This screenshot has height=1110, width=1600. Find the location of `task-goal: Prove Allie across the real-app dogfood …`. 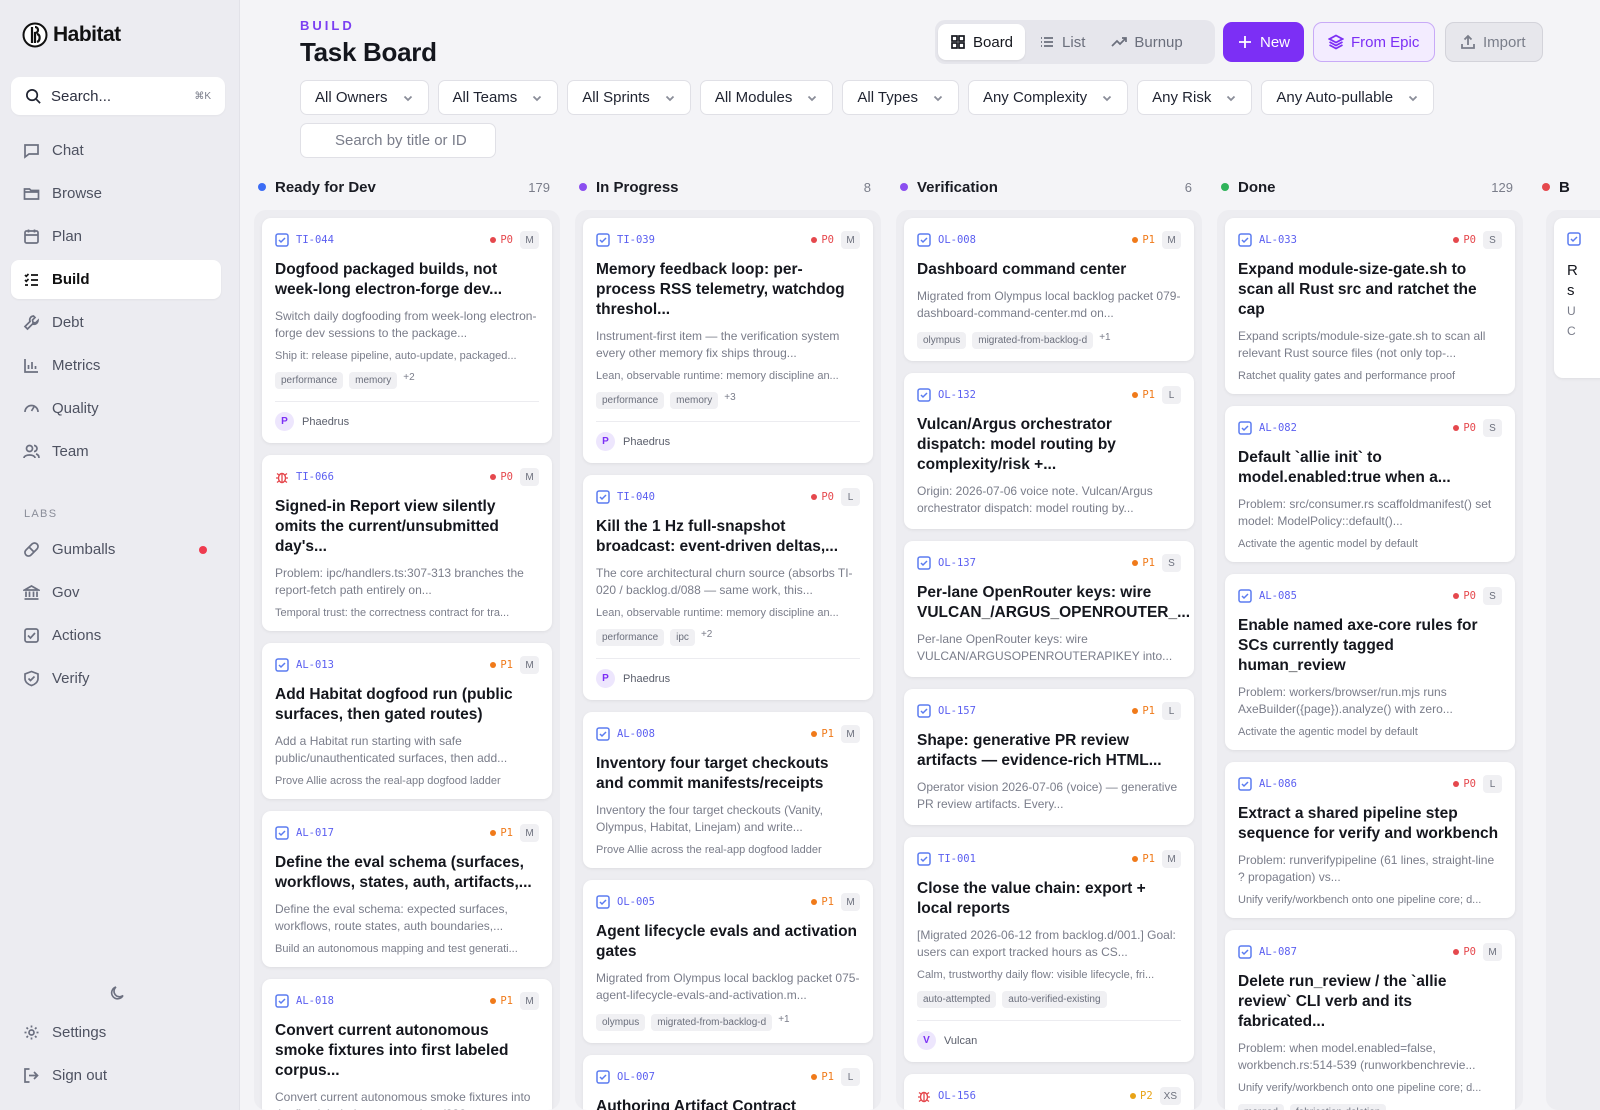

task-goal: Prove Allie across the real-app dogfood … is located at coordinates (709, 850).